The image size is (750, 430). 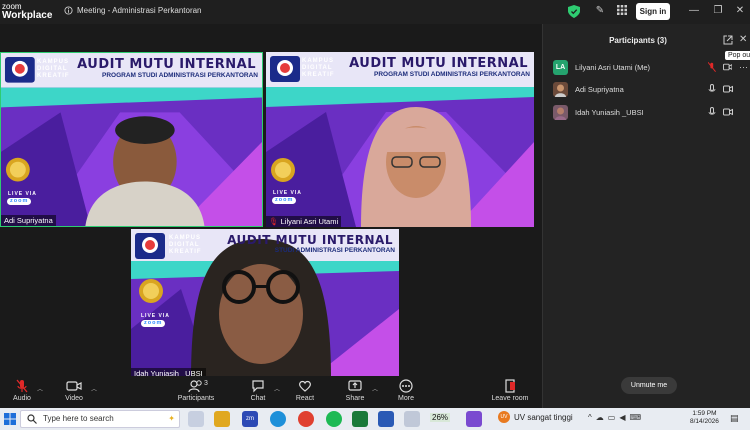 I want to click on share-options-chevron-icon: ︿, so click(x=375, y=388).